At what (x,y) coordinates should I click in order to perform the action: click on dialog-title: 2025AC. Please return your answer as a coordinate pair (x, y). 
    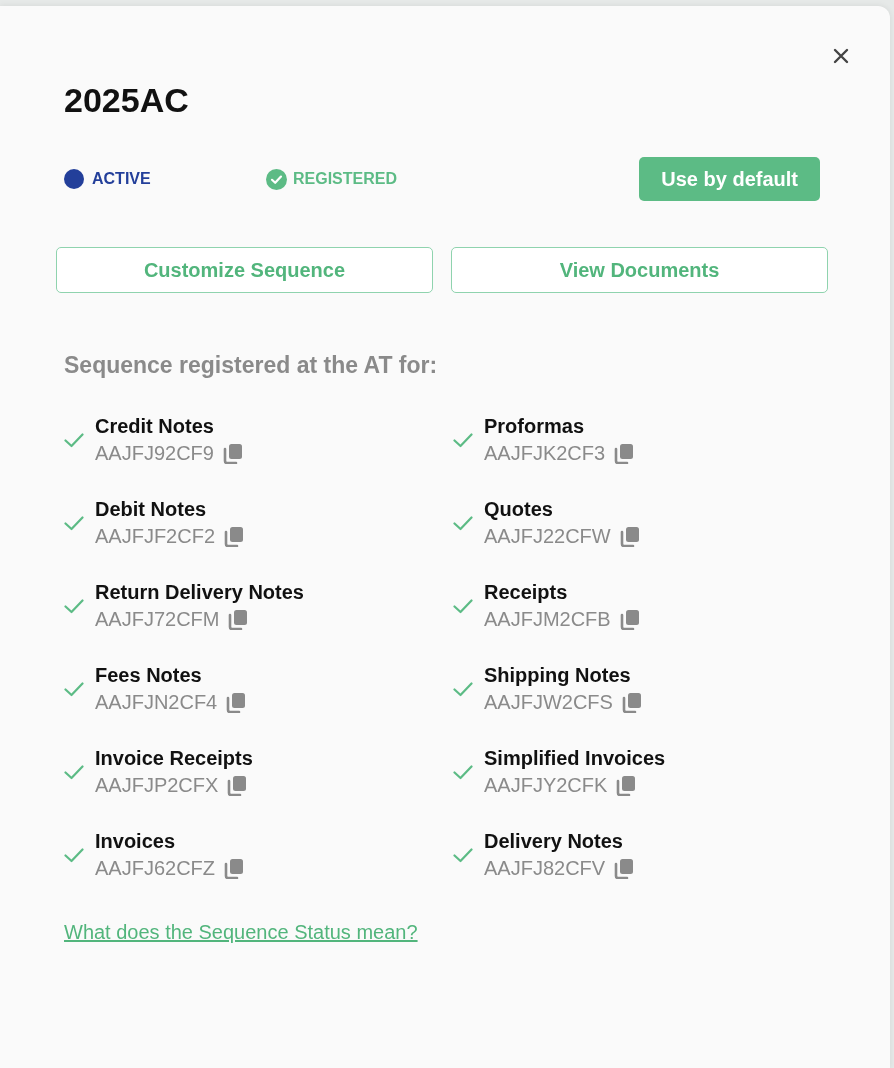
    Looking at the image, I should click on (127, 100).